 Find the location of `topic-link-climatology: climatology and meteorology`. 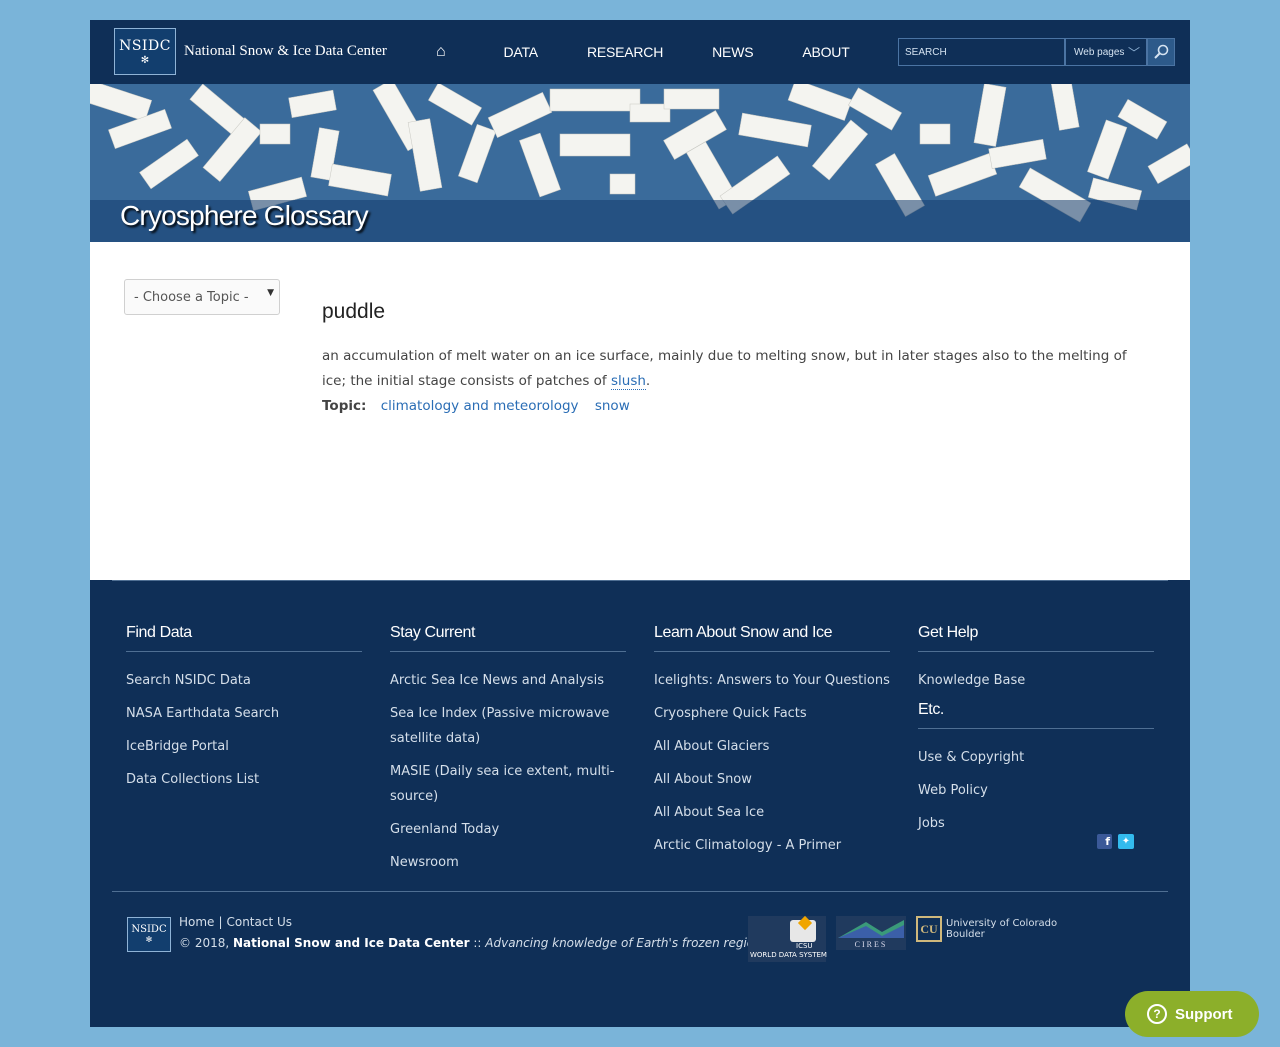

topic-link-climatology: climatology and meteorology is located at coordinates (480, 406).